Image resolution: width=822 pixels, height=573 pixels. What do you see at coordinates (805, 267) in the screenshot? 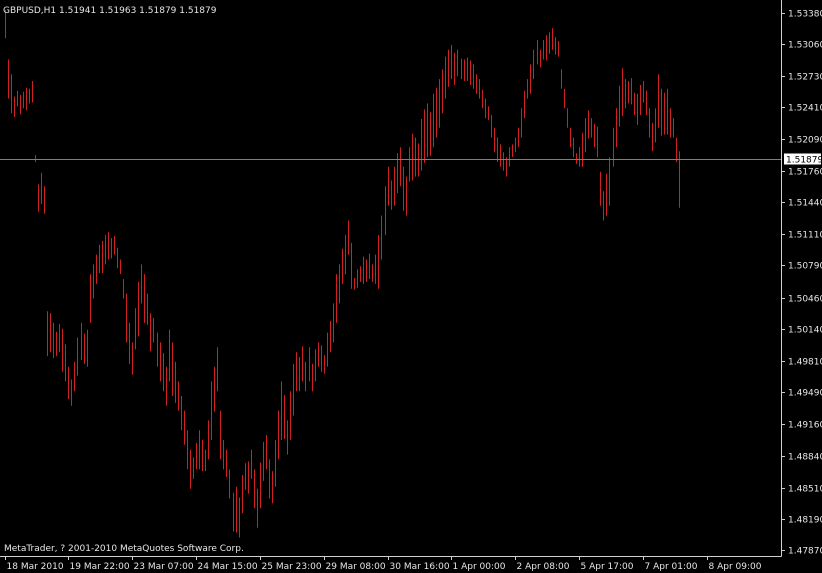
I see `y-tick-label: 1.50790` at bounding box center [805, 267].